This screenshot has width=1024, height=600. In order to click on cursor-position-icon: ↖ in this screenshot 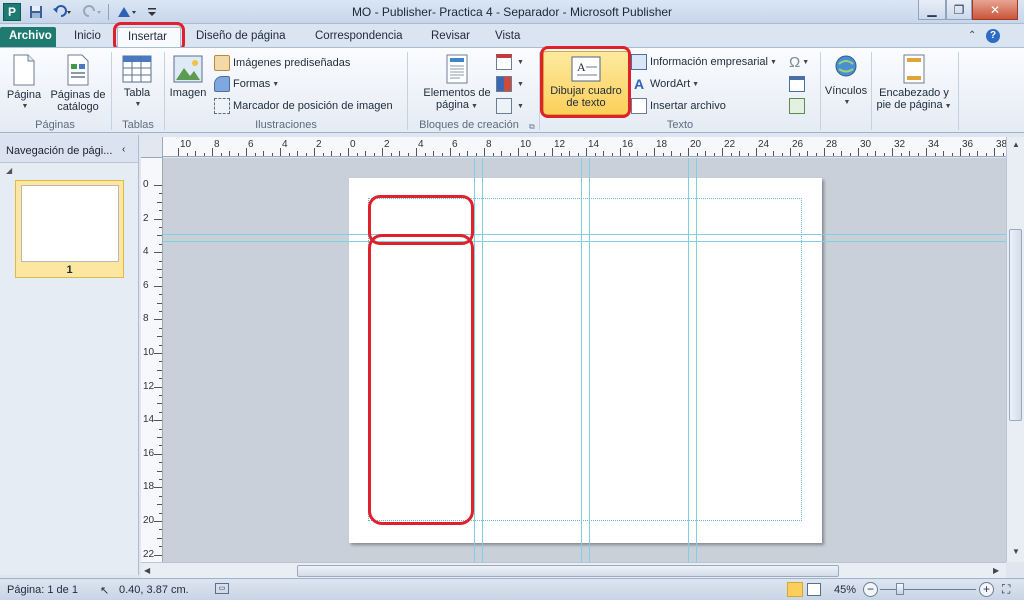, I will do `click(105, 591)`.